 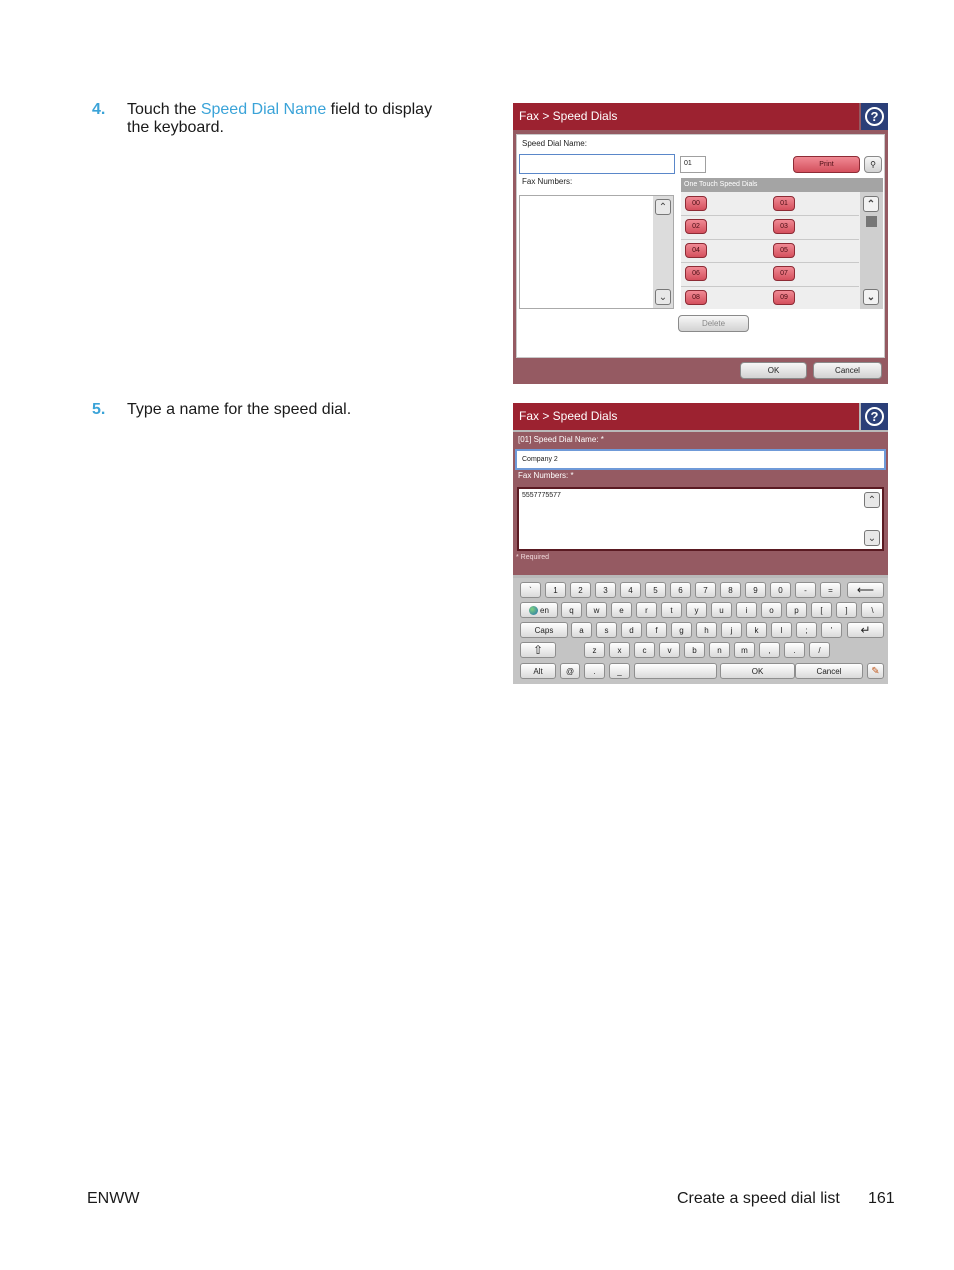 What do you see at coordinates (696, 203) in the screenshot?
I see `speed-dial-button: 00` at bounding box center [696, 203].